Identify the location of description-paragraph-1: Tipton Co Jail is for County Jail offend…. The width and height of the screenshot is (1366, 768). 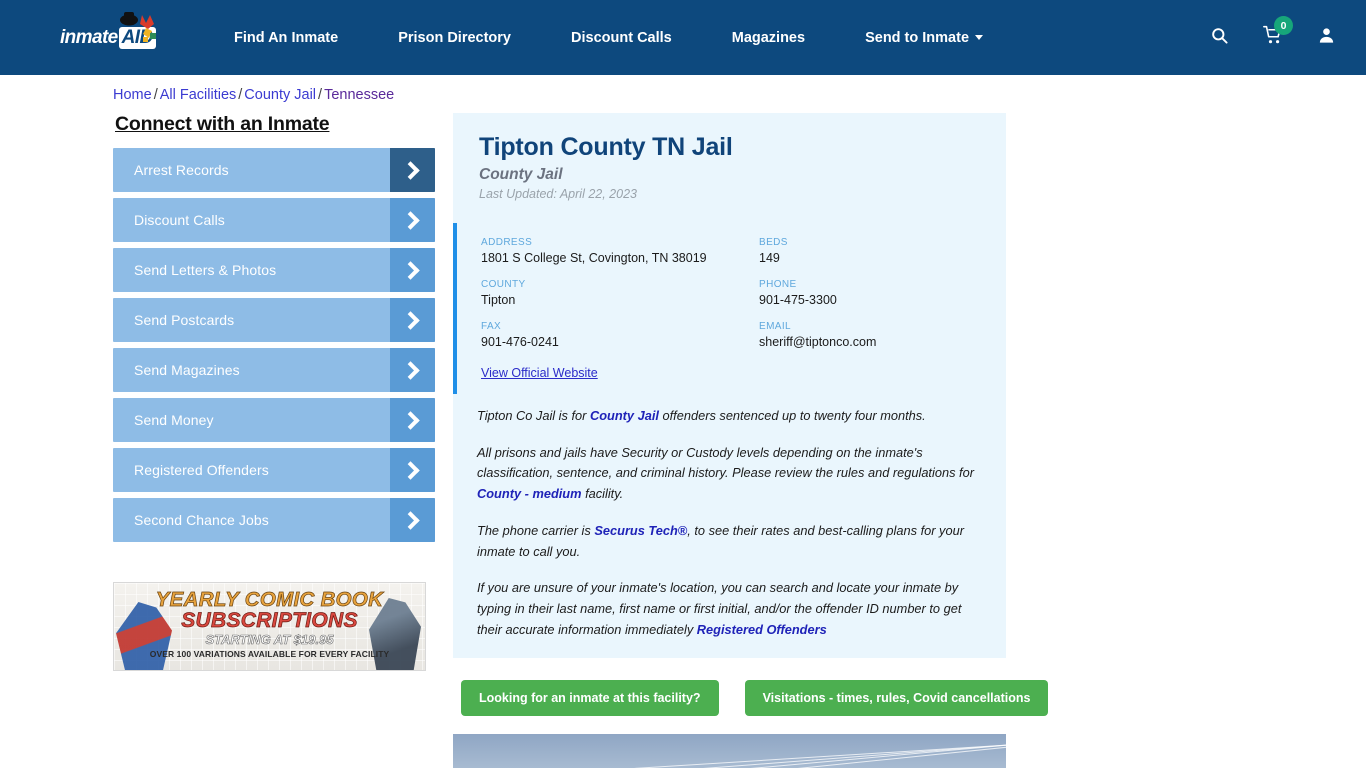
(727, 416).